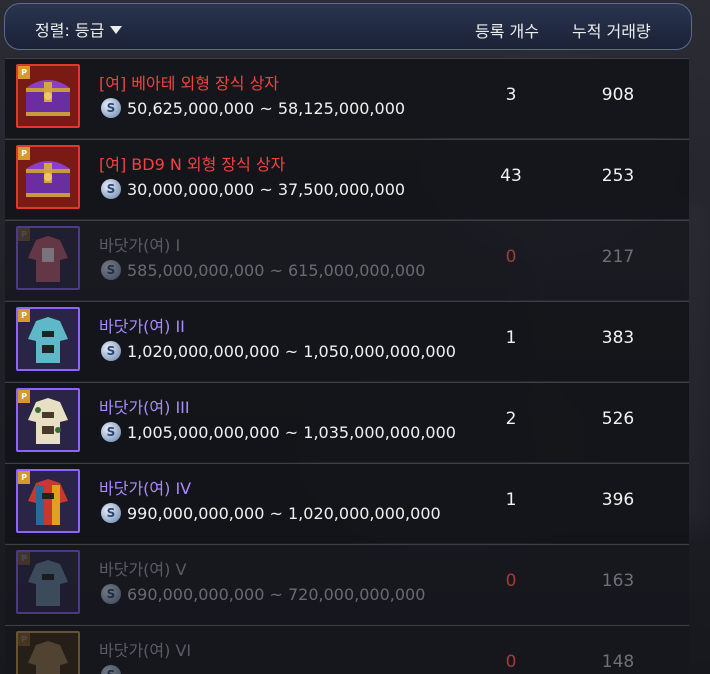  What do you see at coordinates (276, 270) in the screenshot?
I see `price-range-text: 585,000,000,000 ~ 615,000,000,000` at bounding box center [276, 270].